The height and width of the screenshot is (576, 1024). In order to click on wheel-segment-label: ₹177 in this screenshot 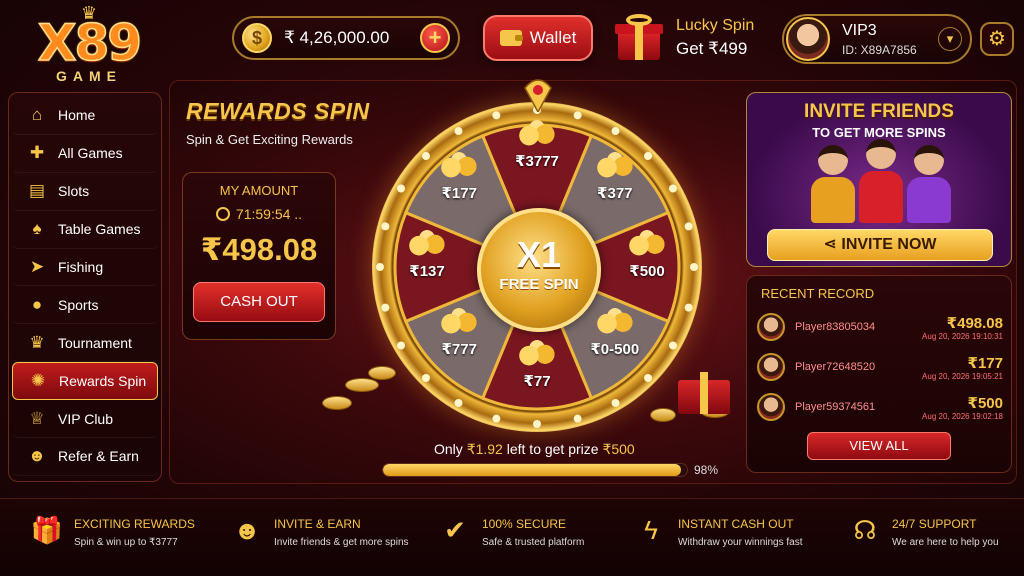, I will do `click(459, 194)`.